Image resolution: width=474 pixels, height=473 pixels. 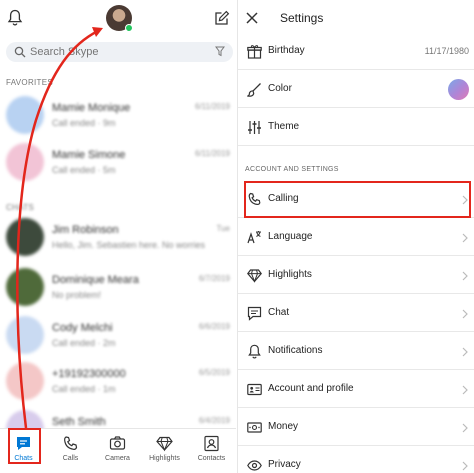 I want to click on message-preview: Call ended · 9m, so click(x=84, y=123).